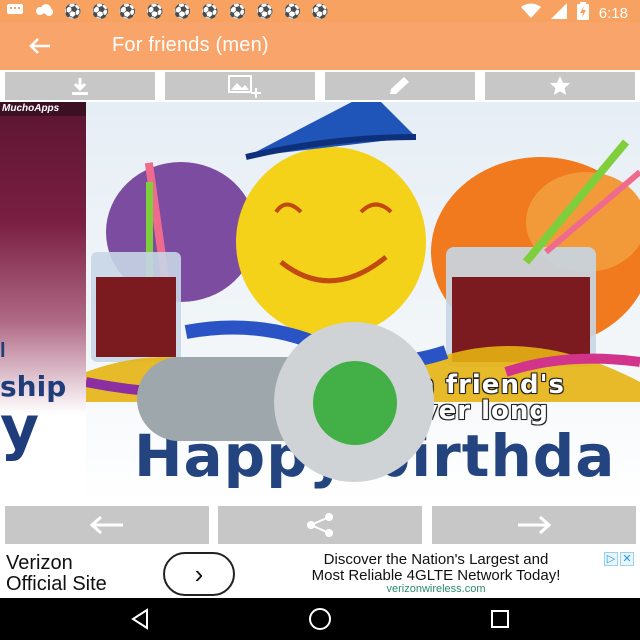 This screenshot has width=640, height=640. I want to click on system-home-button, so click(320, 619).